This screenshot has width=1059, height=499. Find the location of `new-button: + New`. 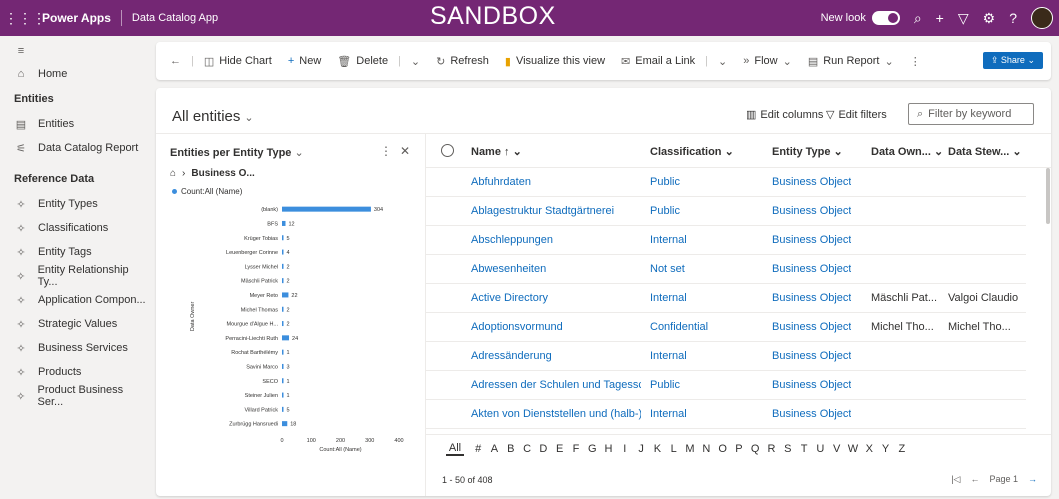

new-button: + New is located at coordinates (304, 61).